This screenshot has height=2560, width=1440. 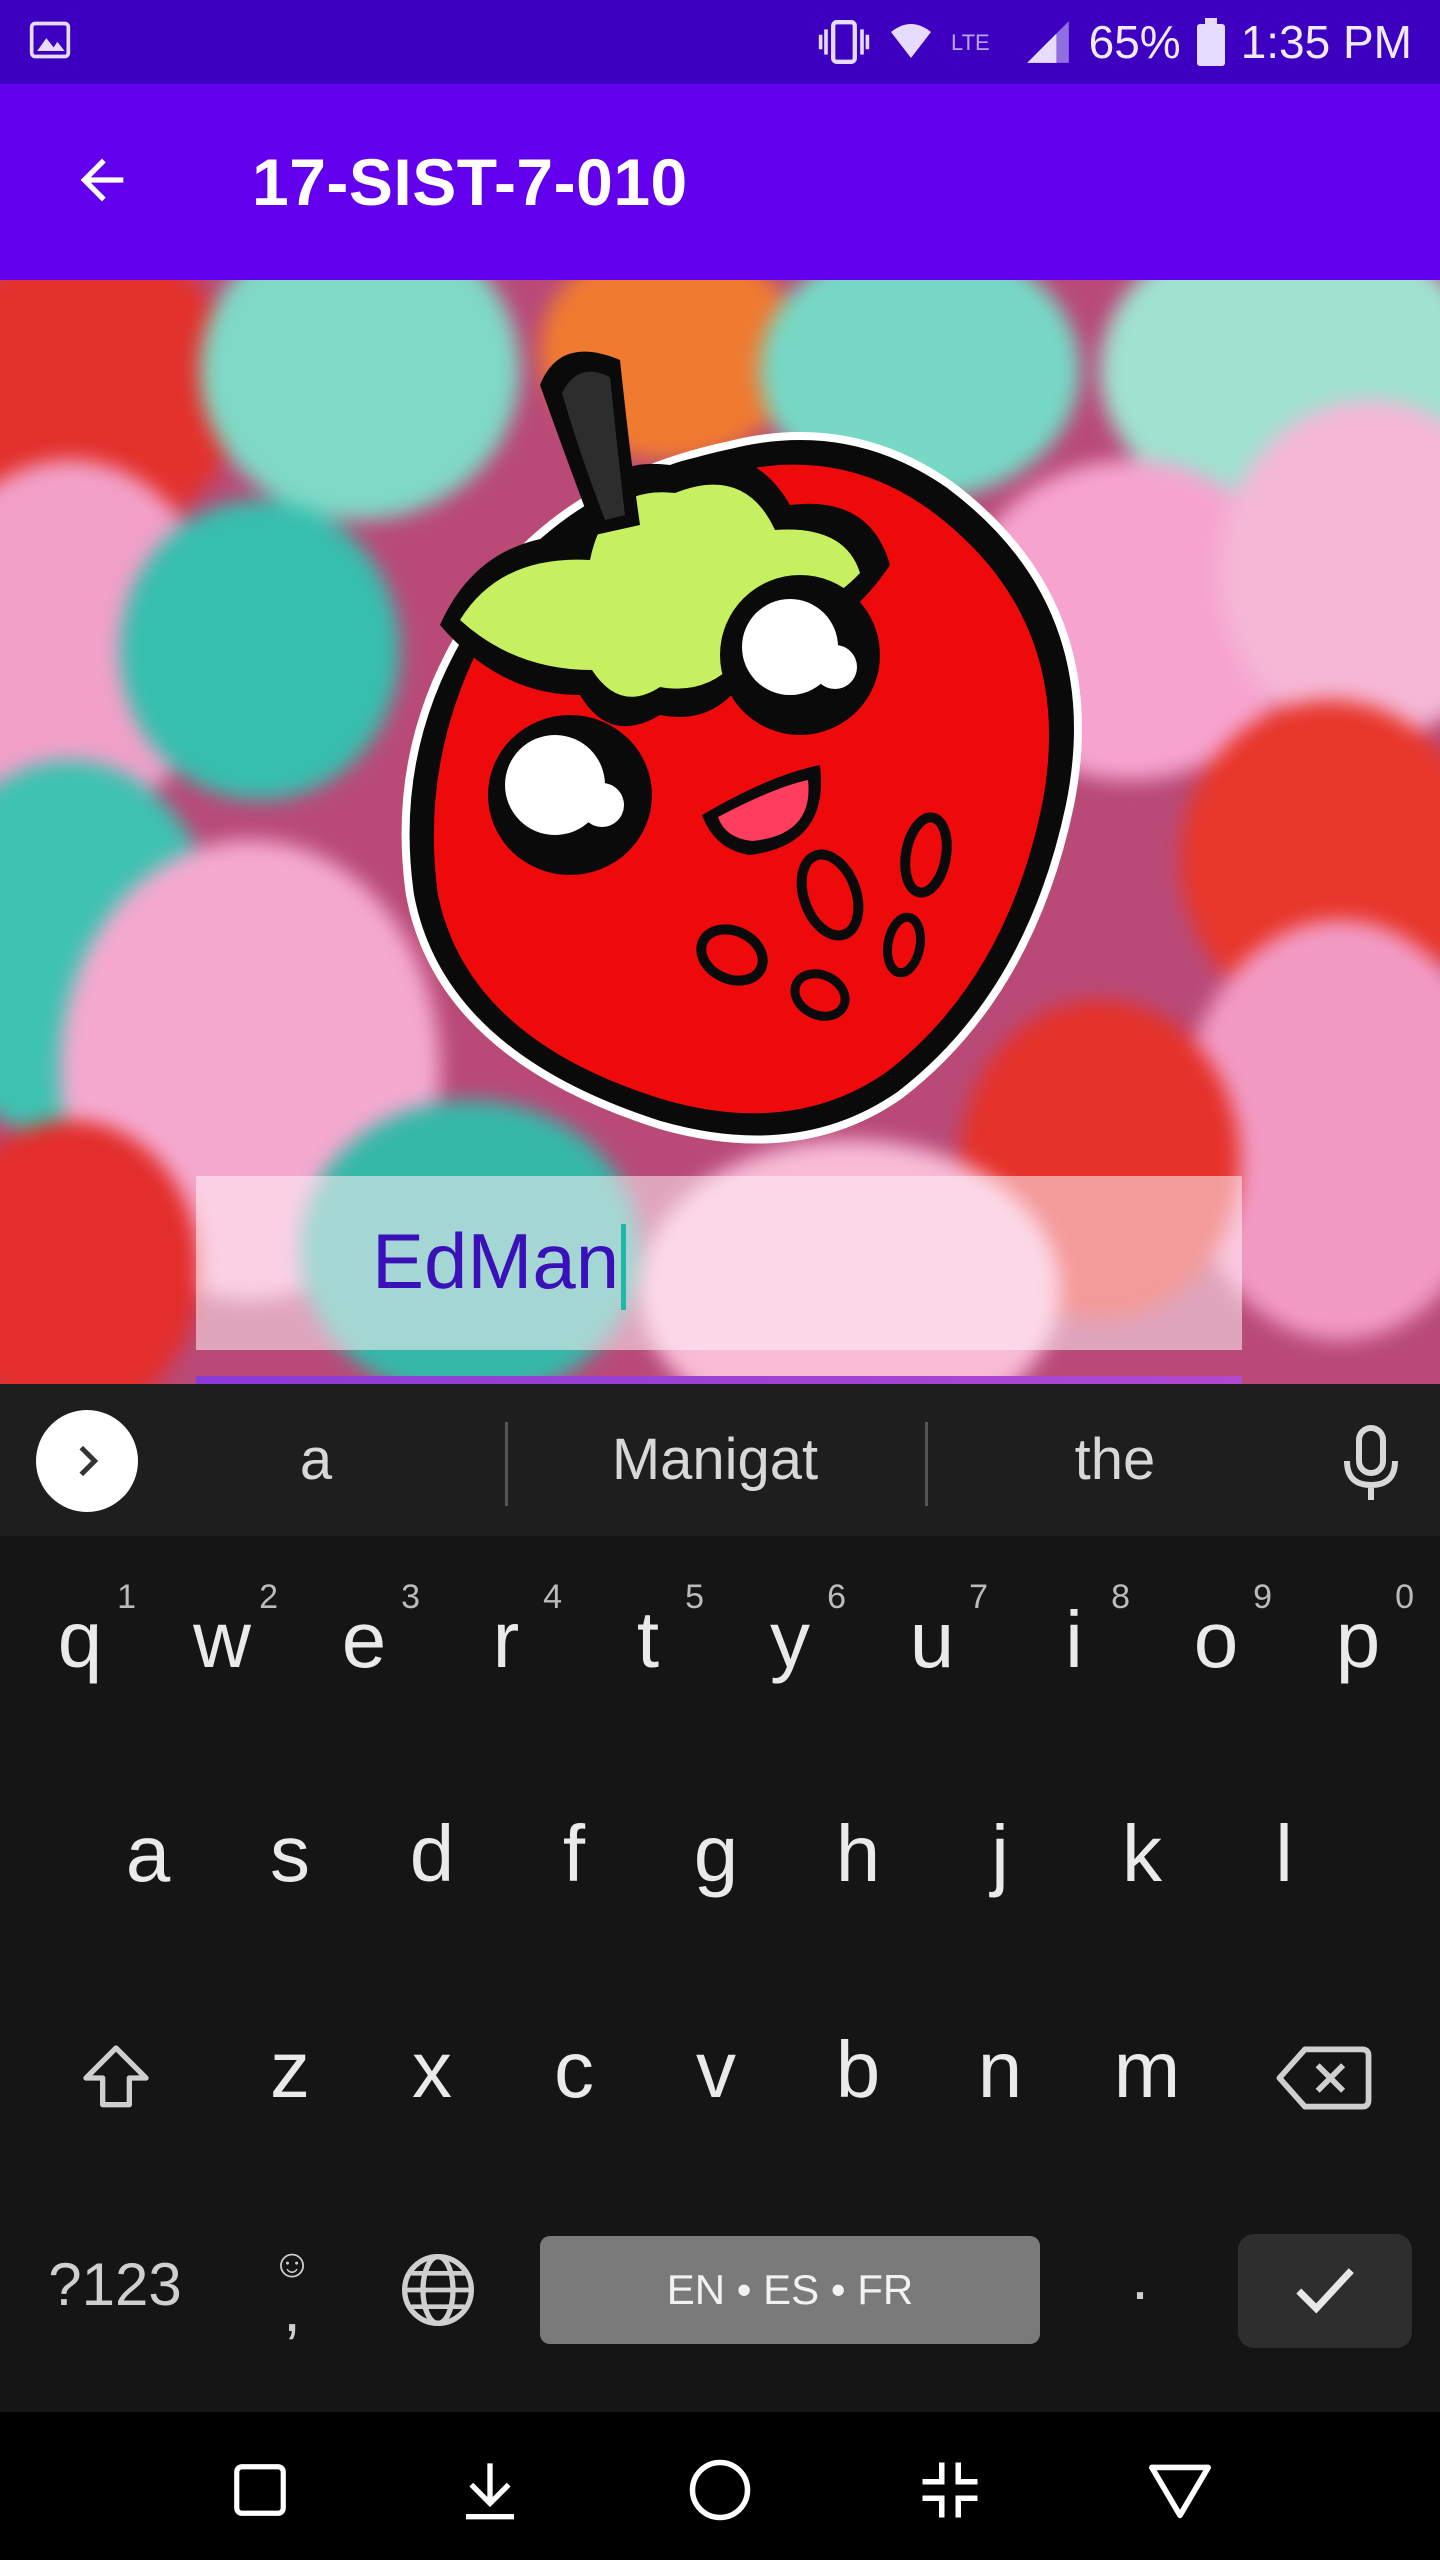 I want to click on signal-icon, so click(x=1048, y=42).